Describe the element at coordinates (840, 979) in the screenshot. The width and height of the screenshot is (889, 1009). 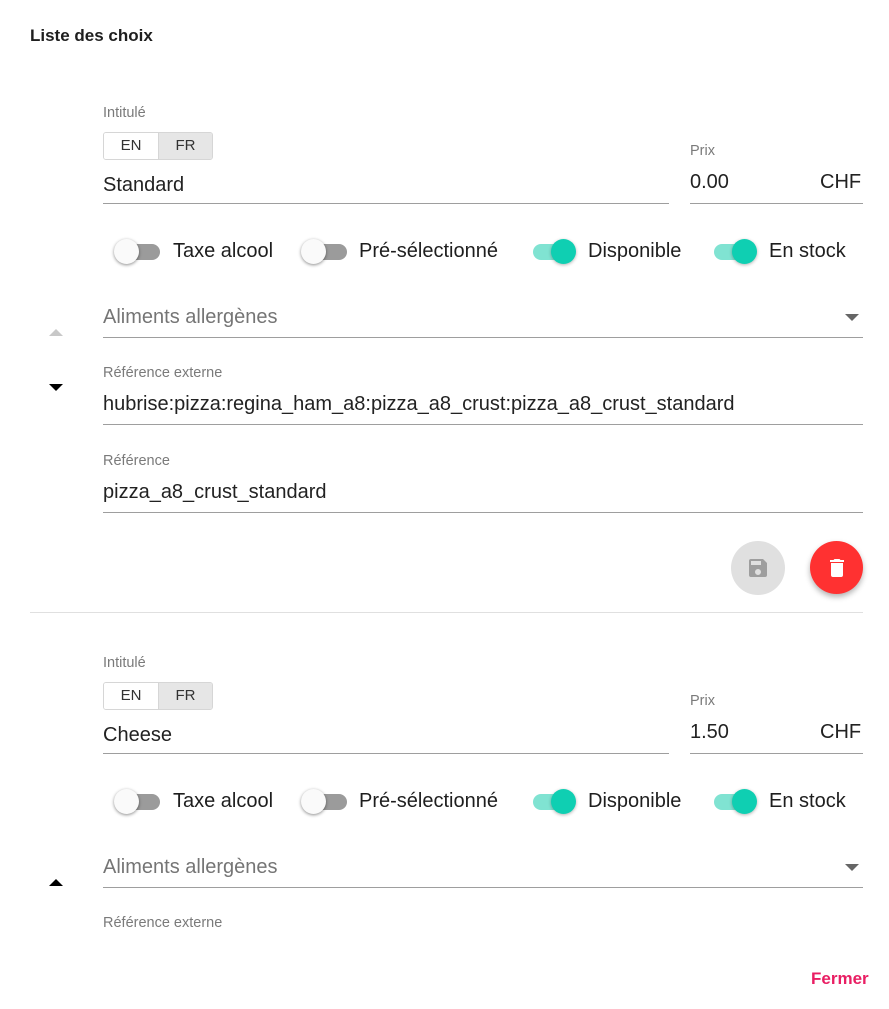
I see `close-button: Fermer` at that location.